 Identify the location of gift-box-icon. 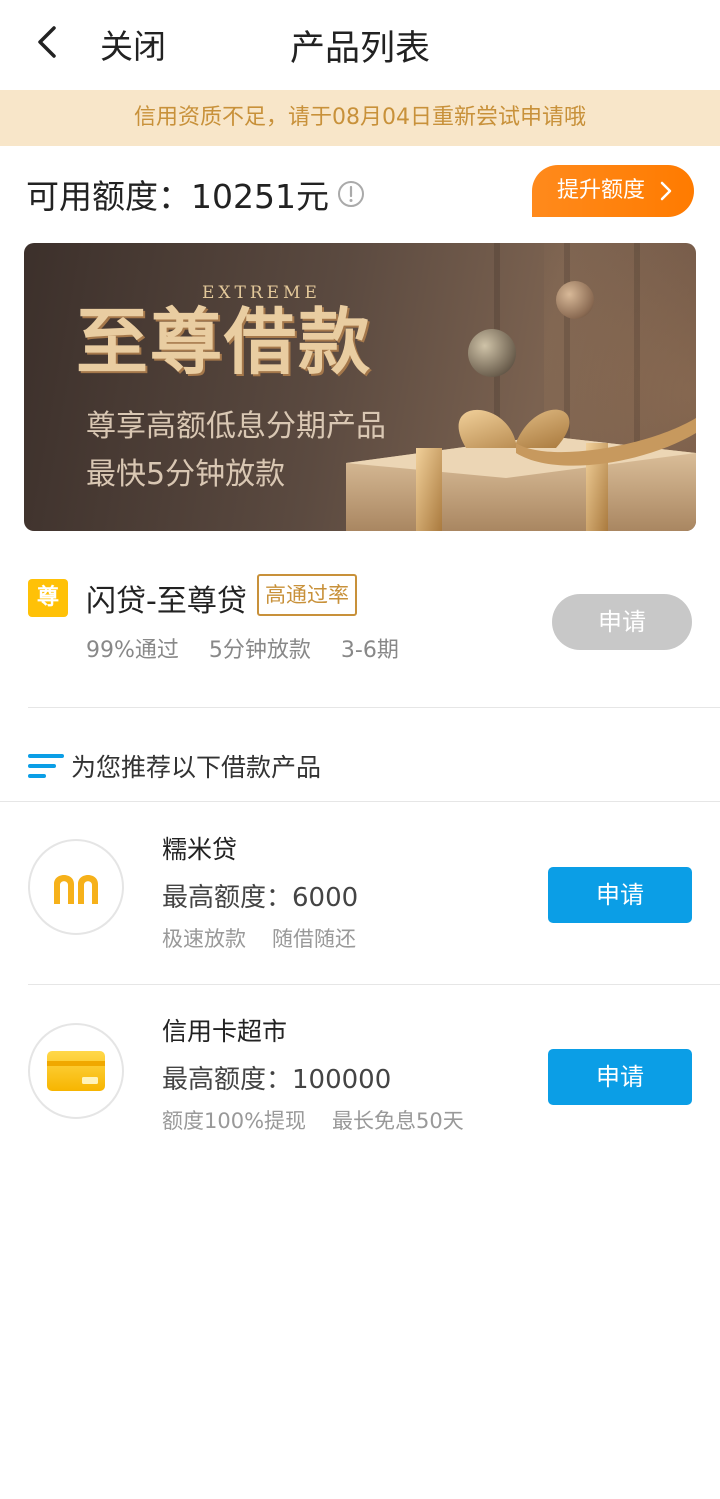
(521, 470).